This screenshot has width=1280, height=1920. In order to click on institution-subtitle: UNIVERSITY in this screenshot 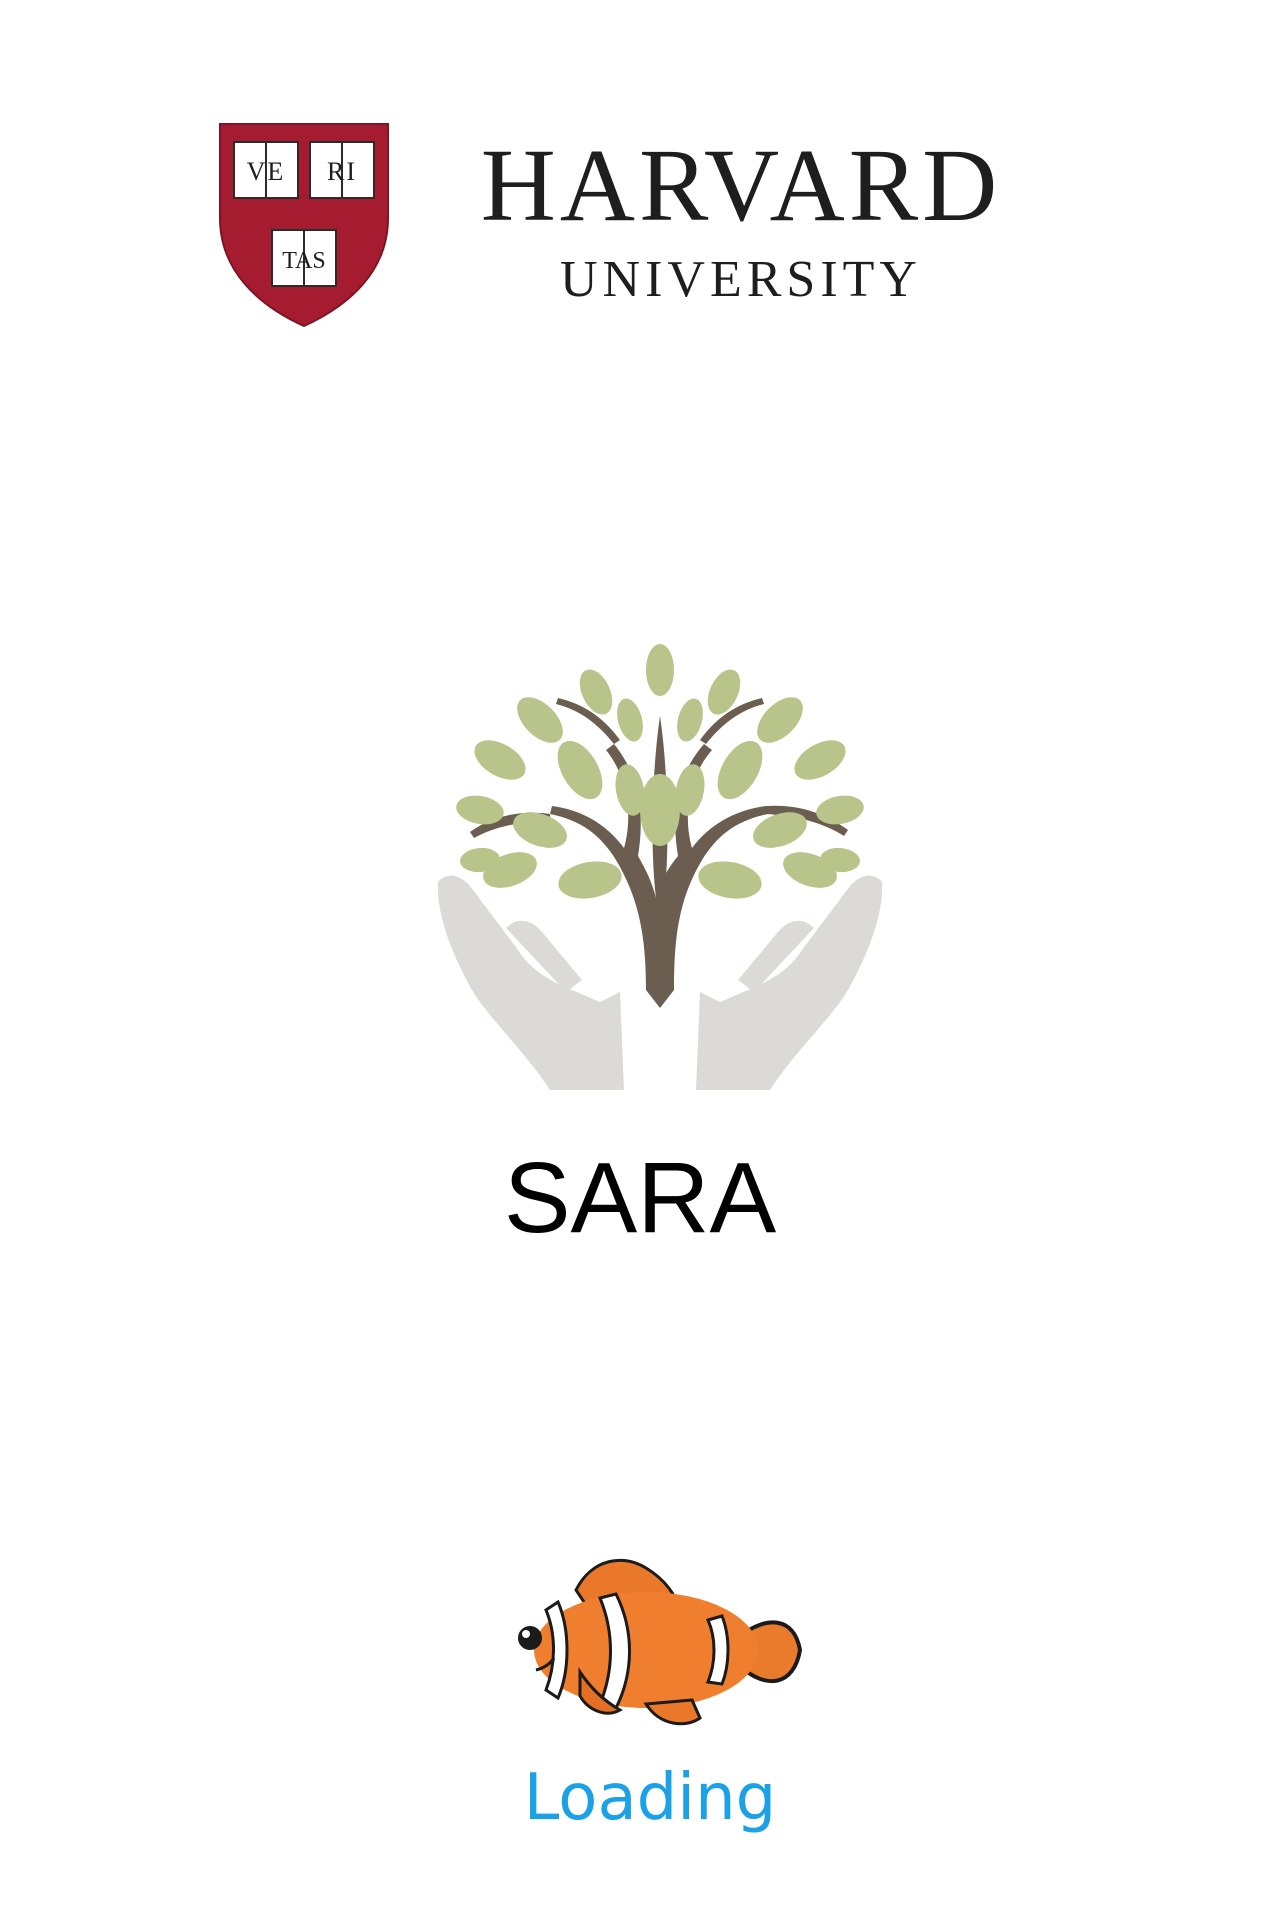, I will do `click(741, 279)`.